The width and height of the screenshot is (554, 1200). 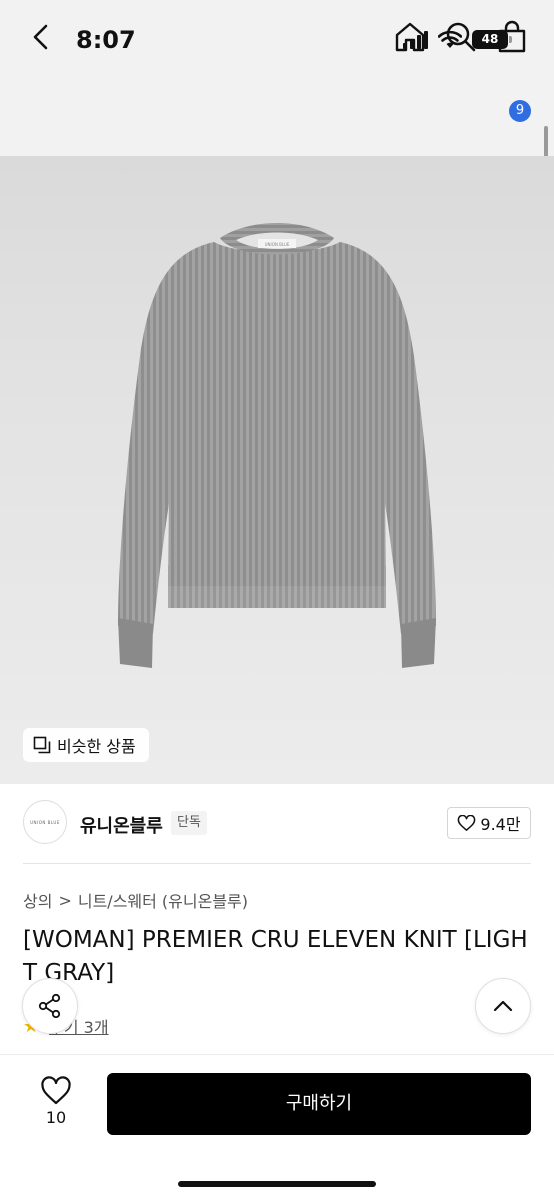 What do you see at coordinates (56, 1117) in the screenshot?
I see `wishlist-count: 10` at bounding box center [56, 1117].